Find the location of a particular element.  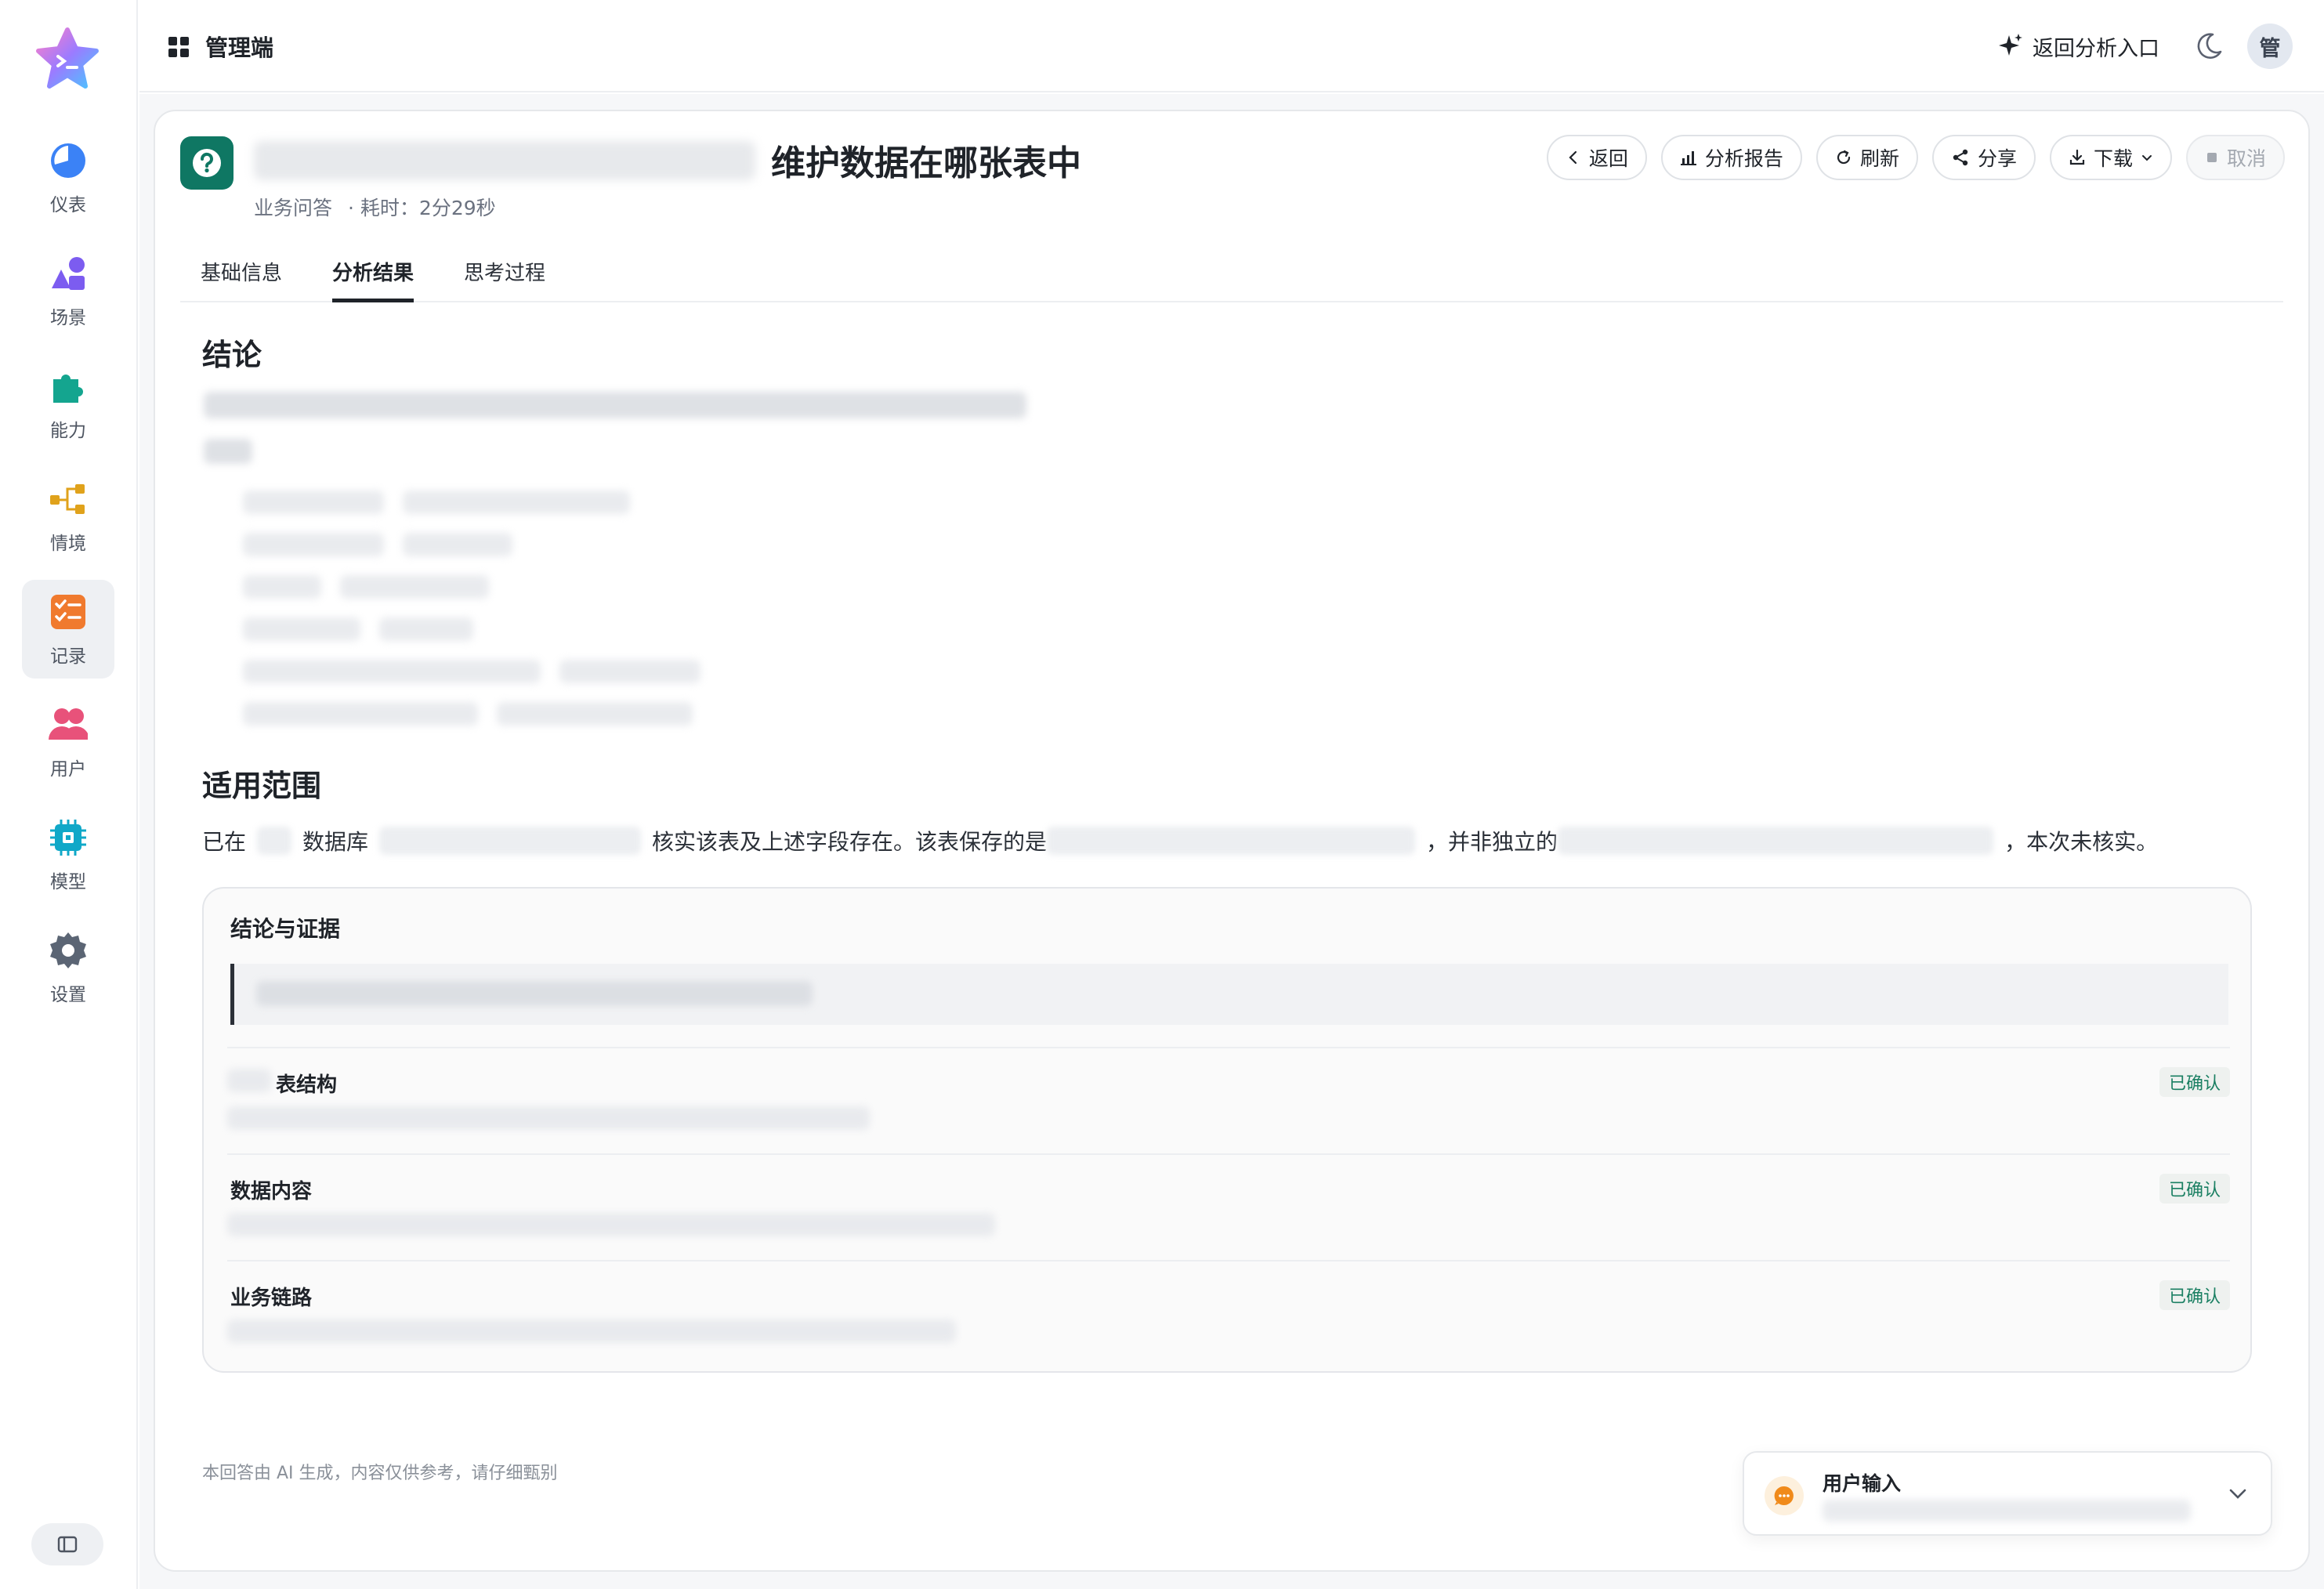

back-button: 返回 is located at coordinates (1597, 157).